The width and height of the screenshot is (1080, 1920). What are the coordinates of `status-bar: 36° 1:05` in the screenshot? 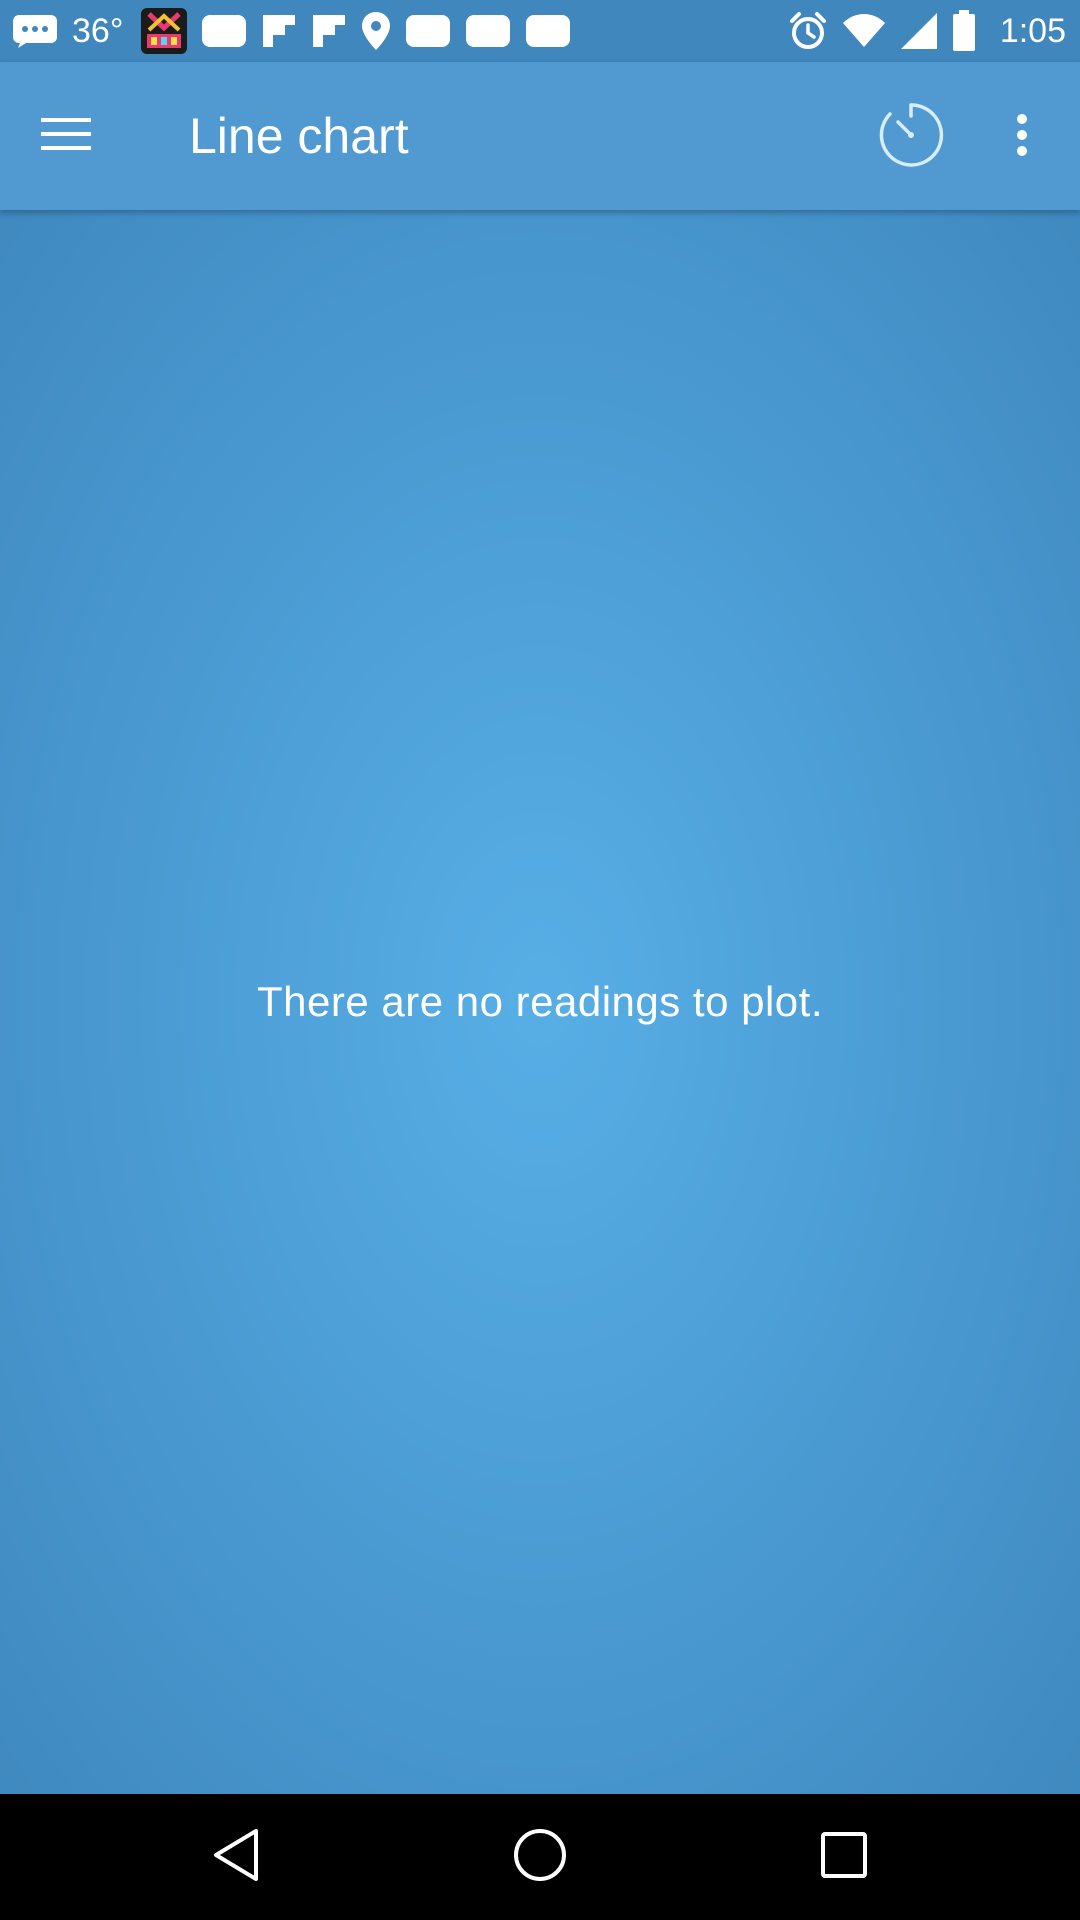 It's located at (540, 31).